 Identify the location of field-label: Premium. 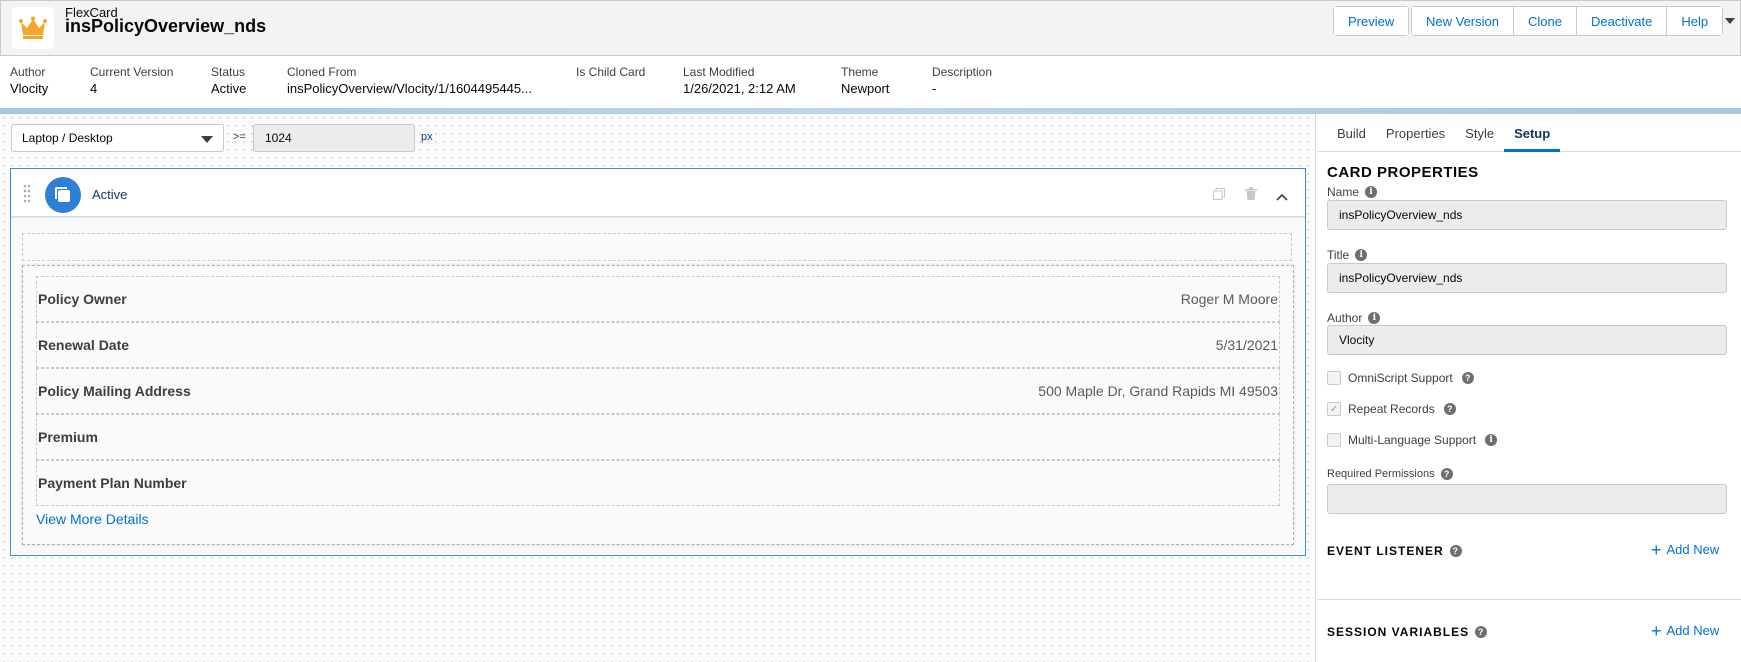
(68, 437).